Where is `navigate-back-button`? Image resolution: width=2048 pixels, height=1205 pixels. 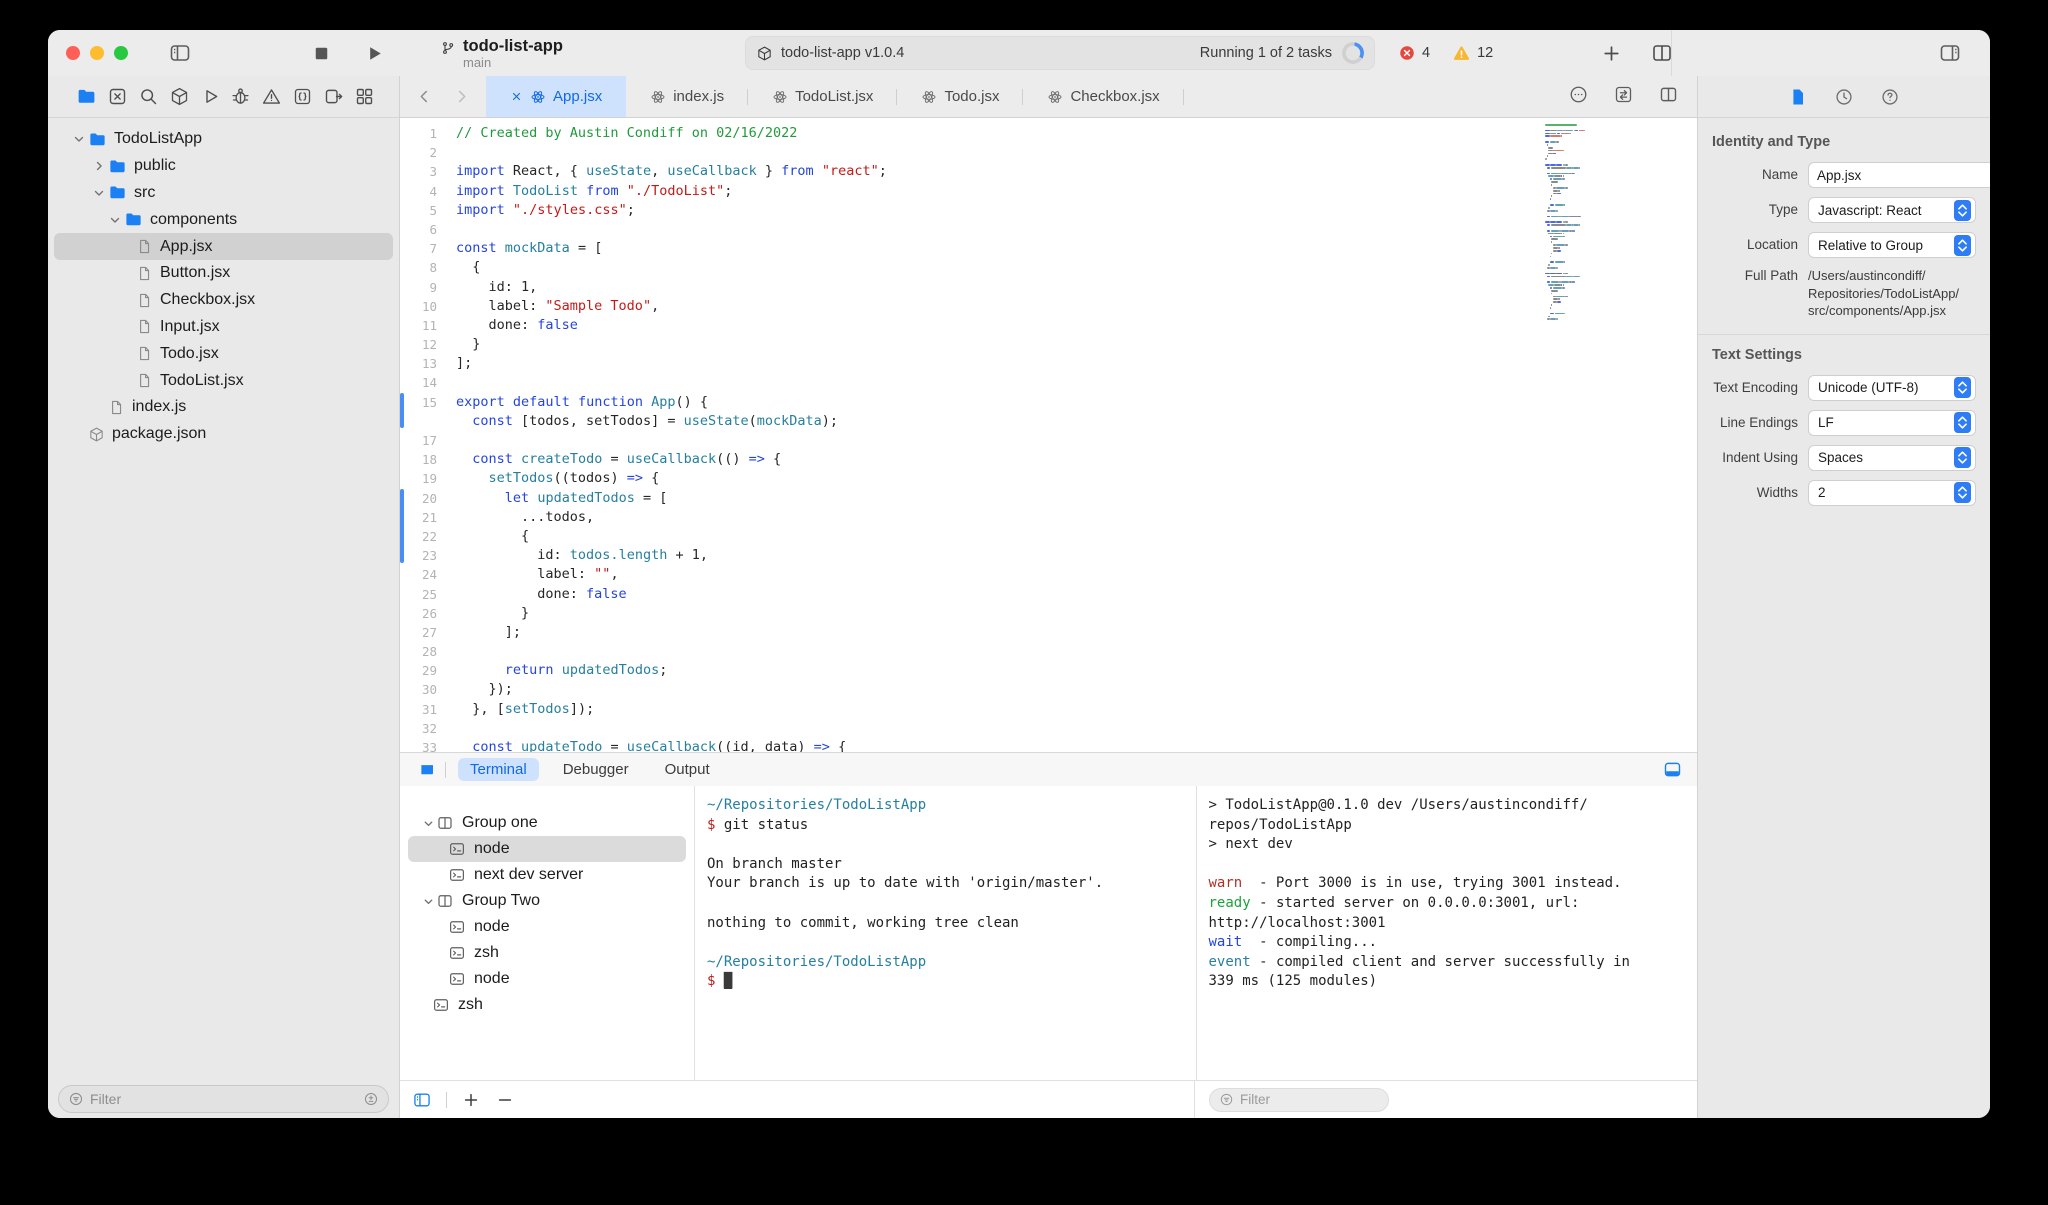
navigate-back-button is located at coordinates (424, 96).